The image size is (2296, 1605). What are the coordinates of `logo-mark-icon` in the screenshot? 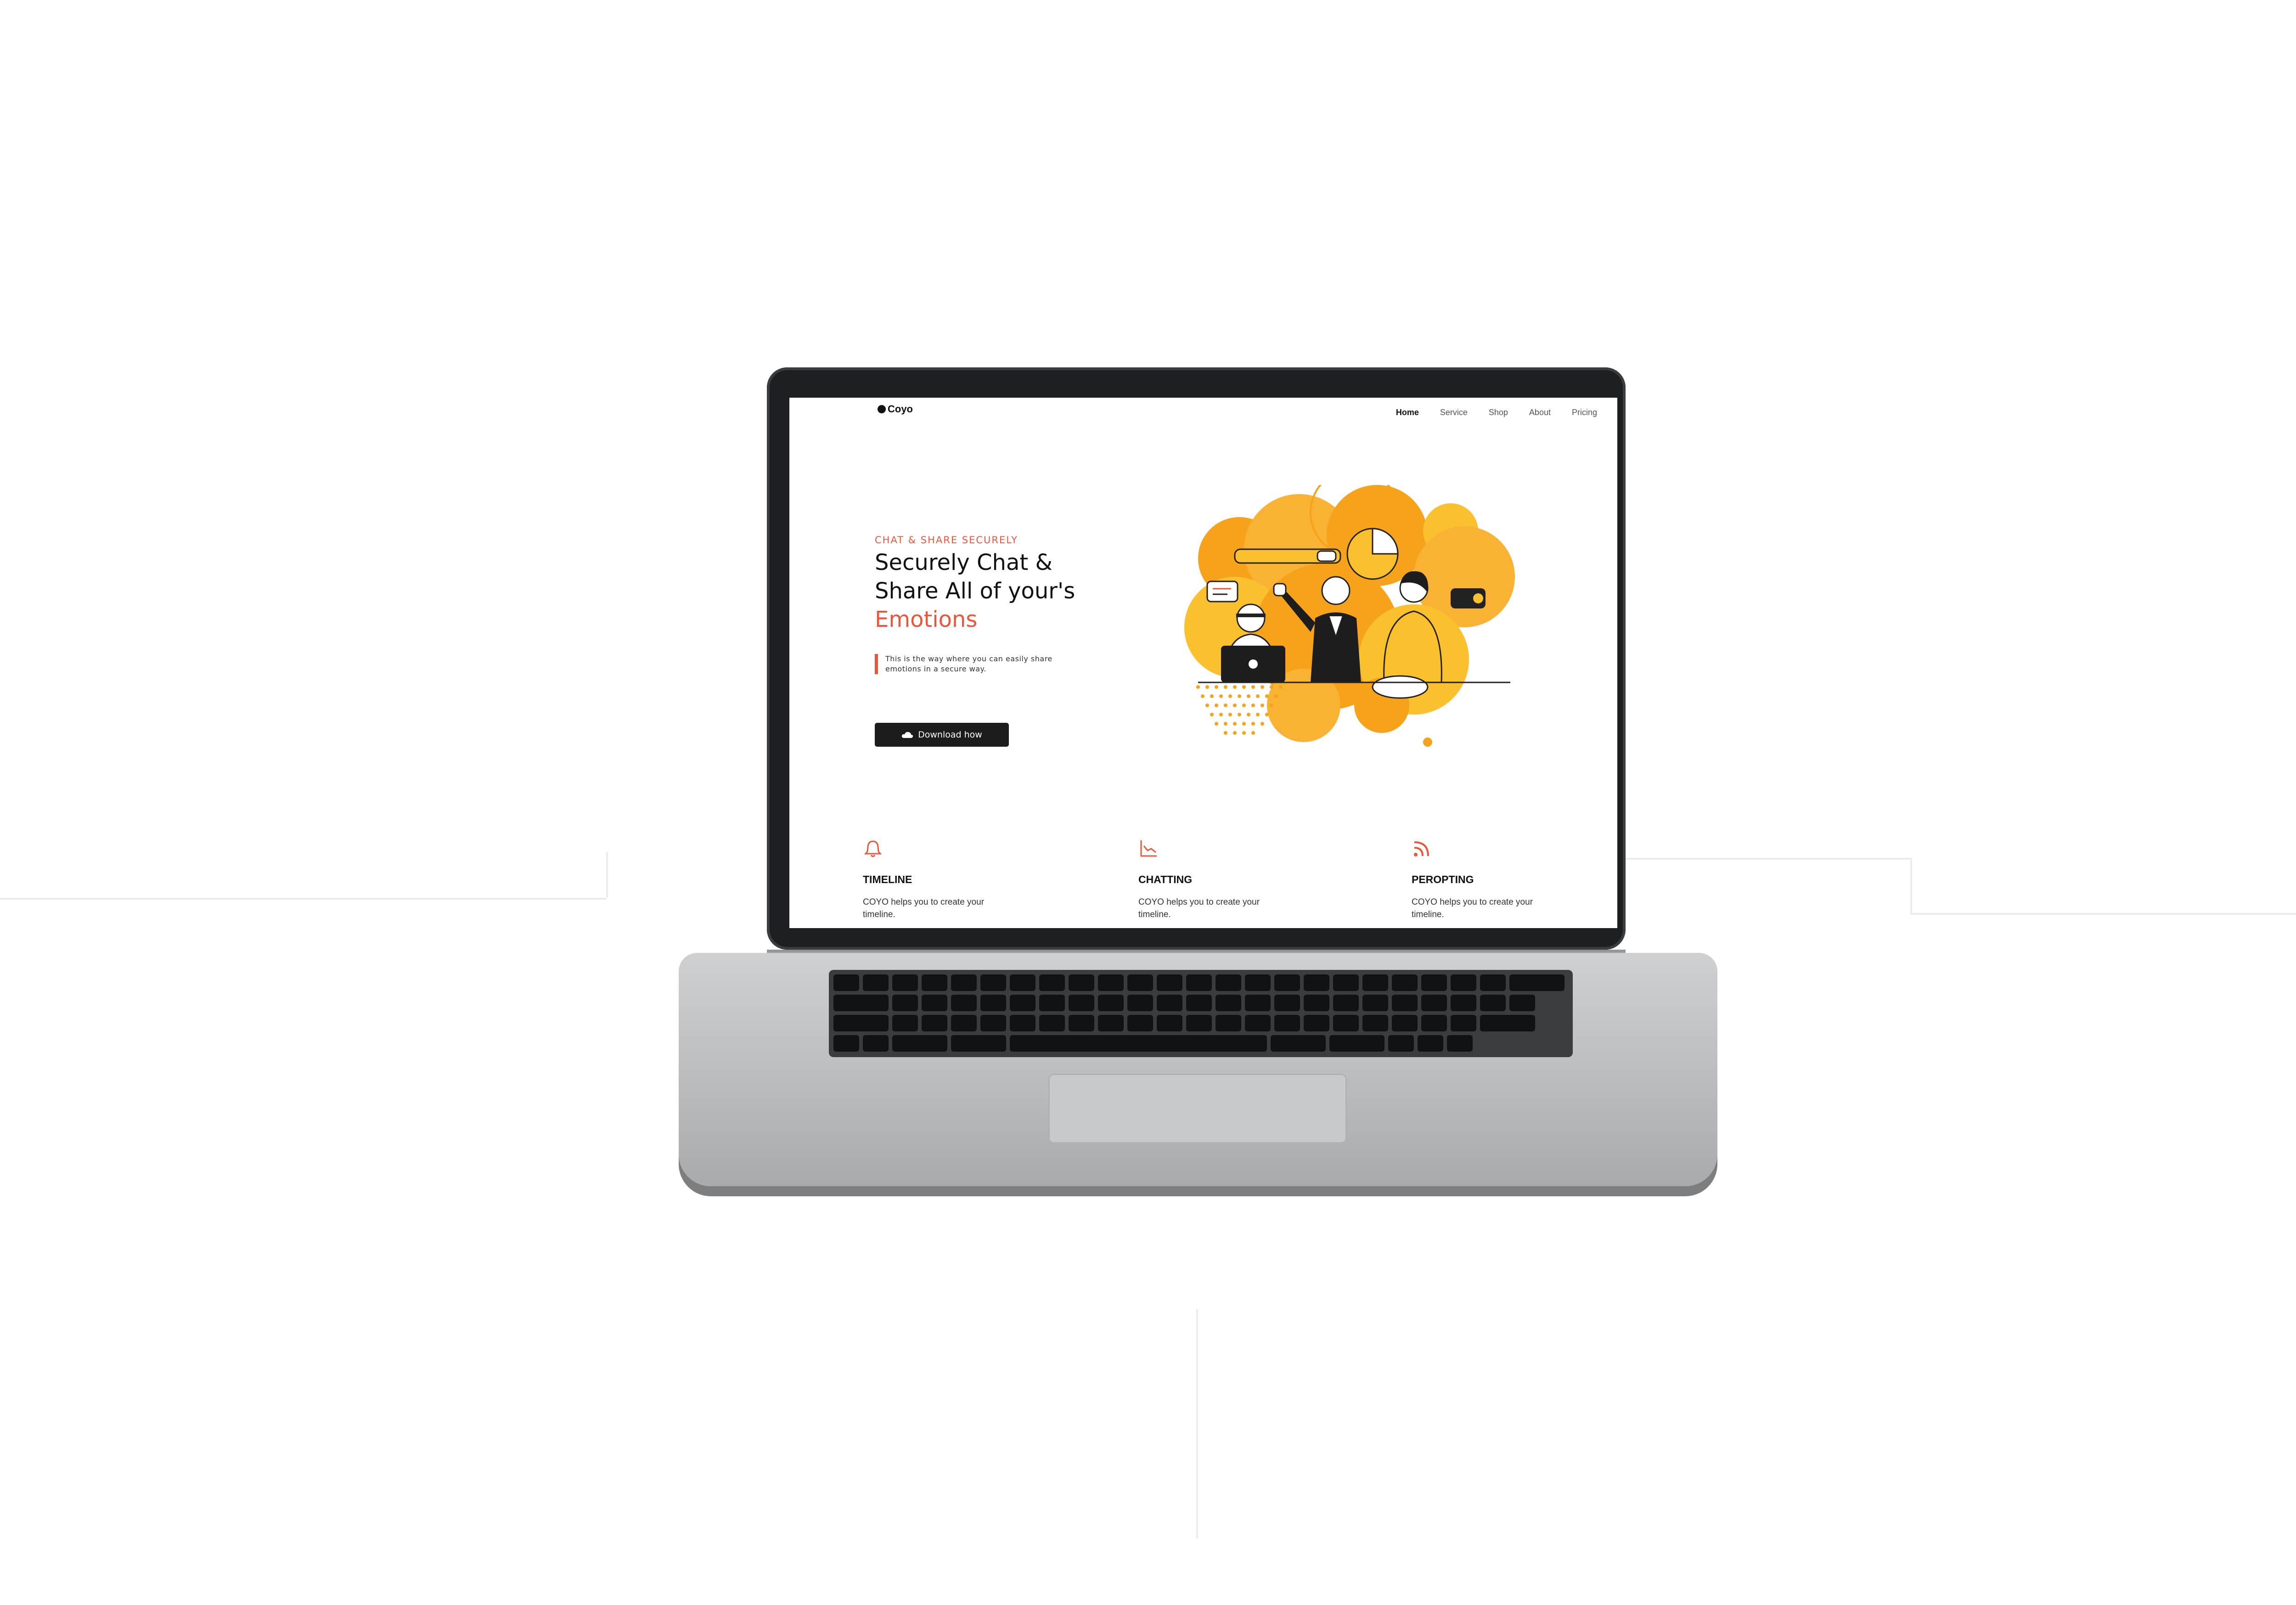 It's located at (882, 409).